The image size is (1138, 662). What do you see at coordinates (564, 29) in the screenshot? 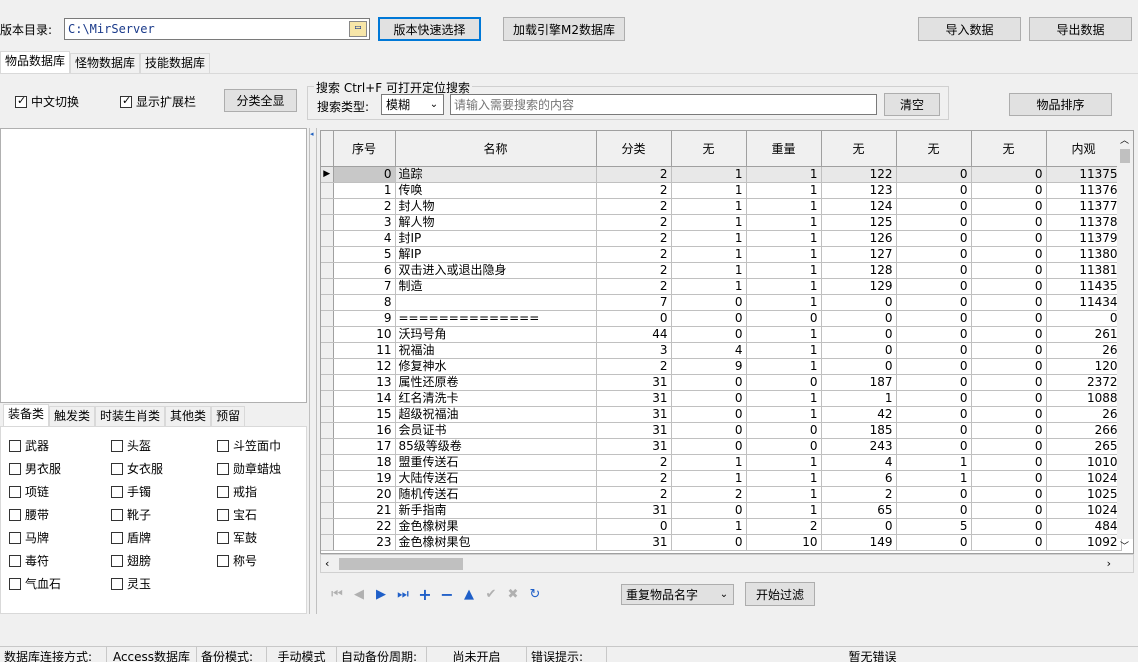
I see `load-m2-button: 加载引擎M2数据库` at bounding box center [564, 29].